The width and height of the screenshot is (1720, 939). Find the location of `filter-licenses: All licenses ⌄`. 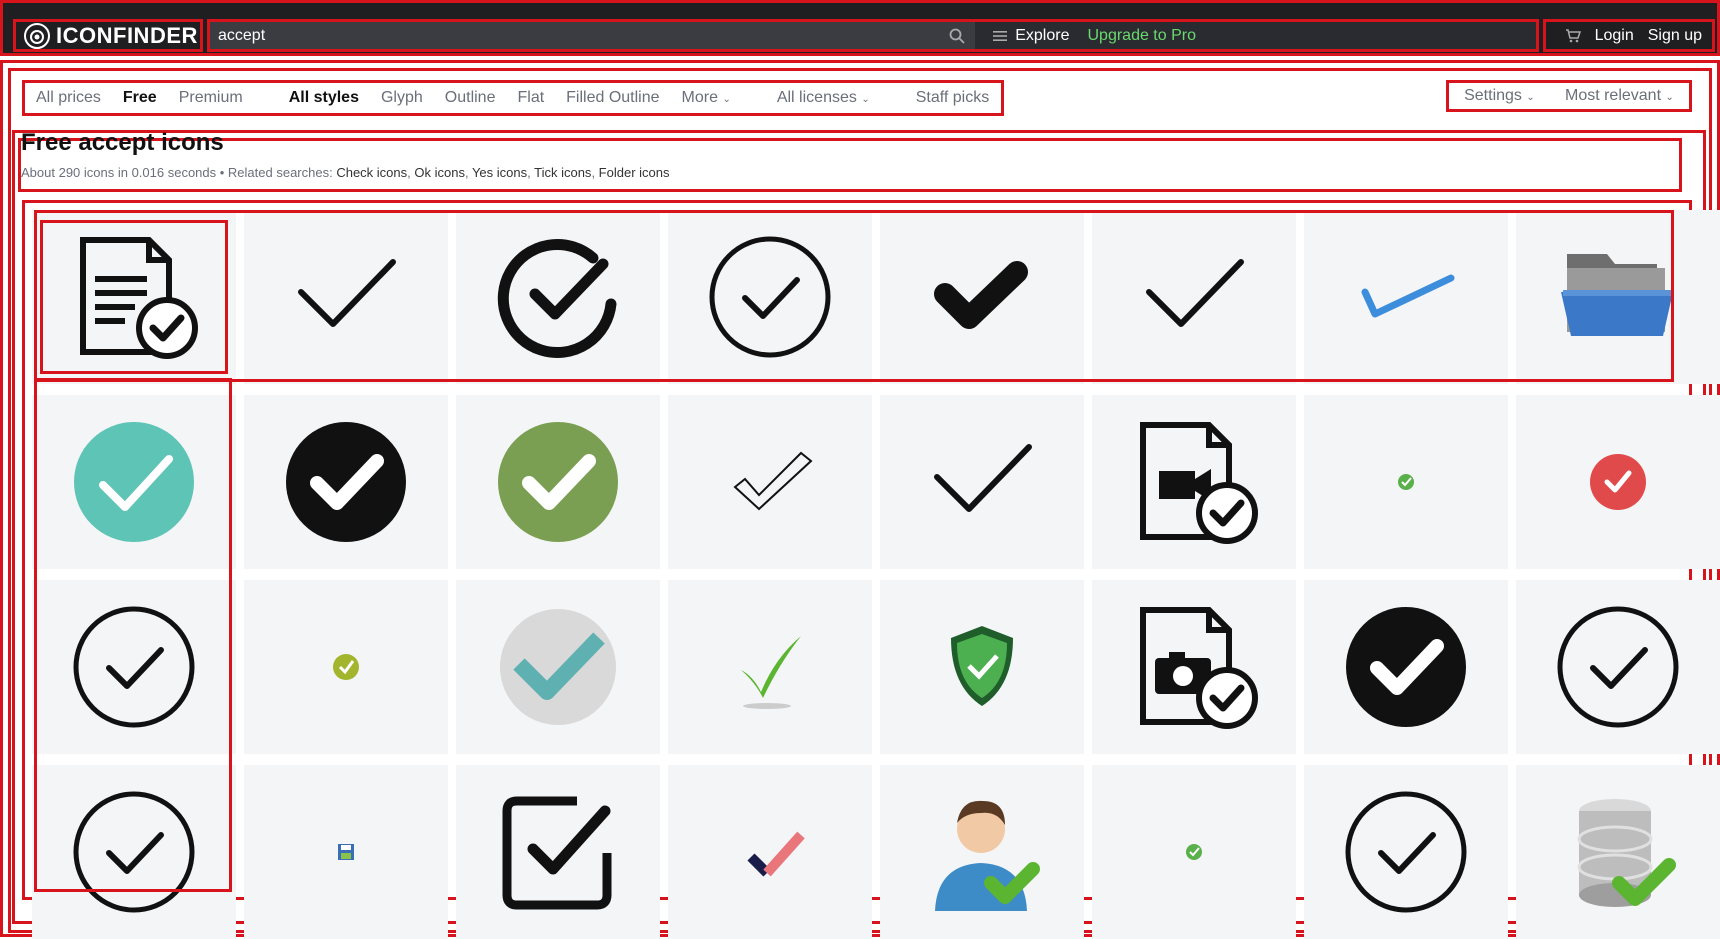

filter-licenses: All licenses ⌄ is located at coordinates (823, 98).